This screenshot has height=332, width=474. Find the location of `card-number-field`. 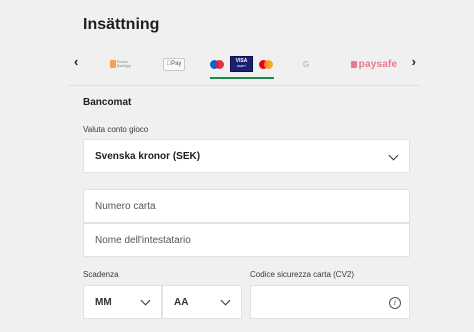

card-number-field is located at coordinates (246, 206).